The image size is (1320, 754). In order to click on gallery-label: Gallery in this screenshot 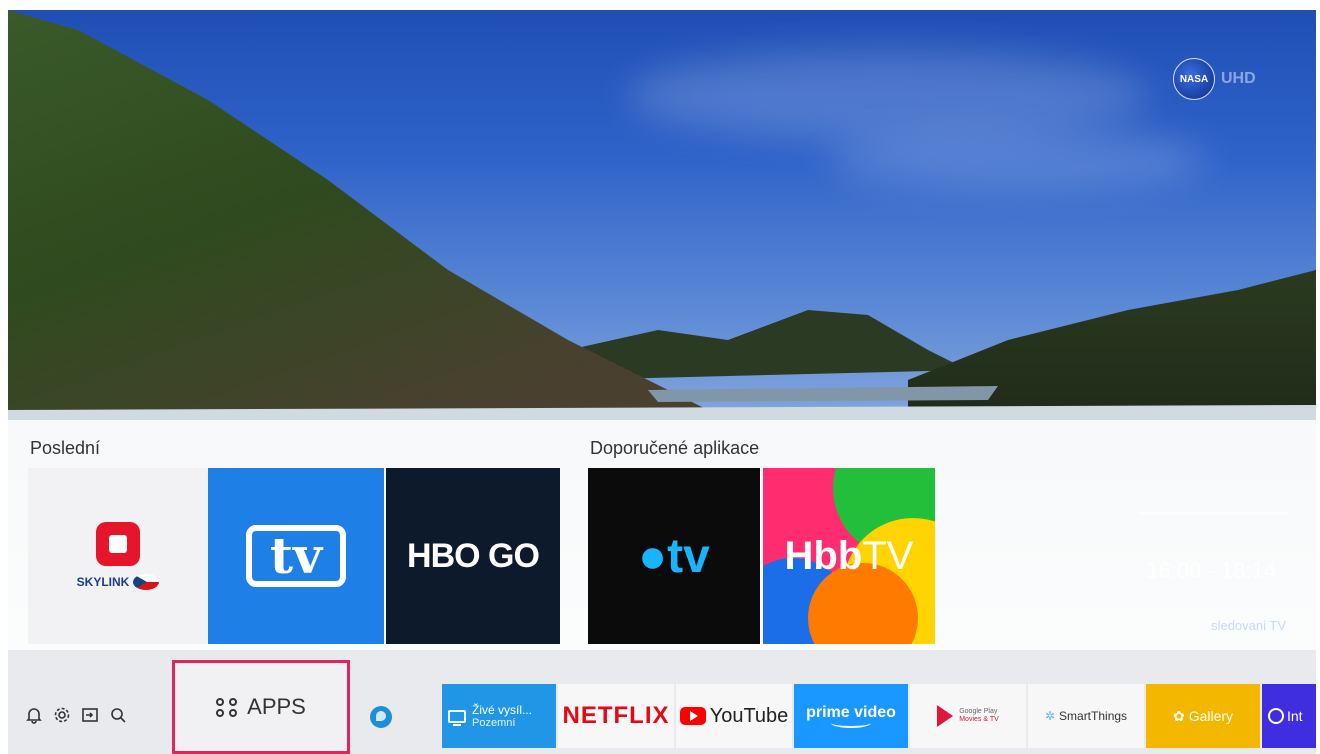, I will do `click(1211, 716)`.